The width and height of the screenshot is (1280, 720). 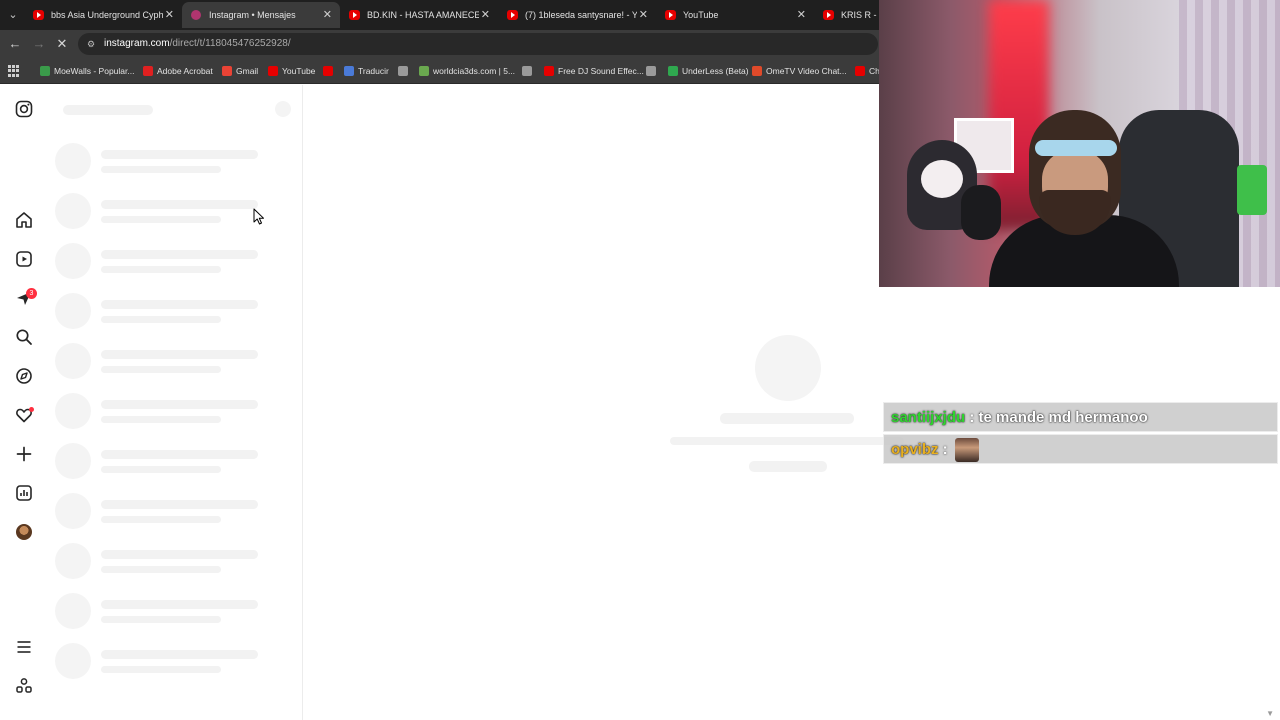 What do you see at coordinates (24, 337) in the screenshot?
I see `search-icon` at bounding box center [24, 337].